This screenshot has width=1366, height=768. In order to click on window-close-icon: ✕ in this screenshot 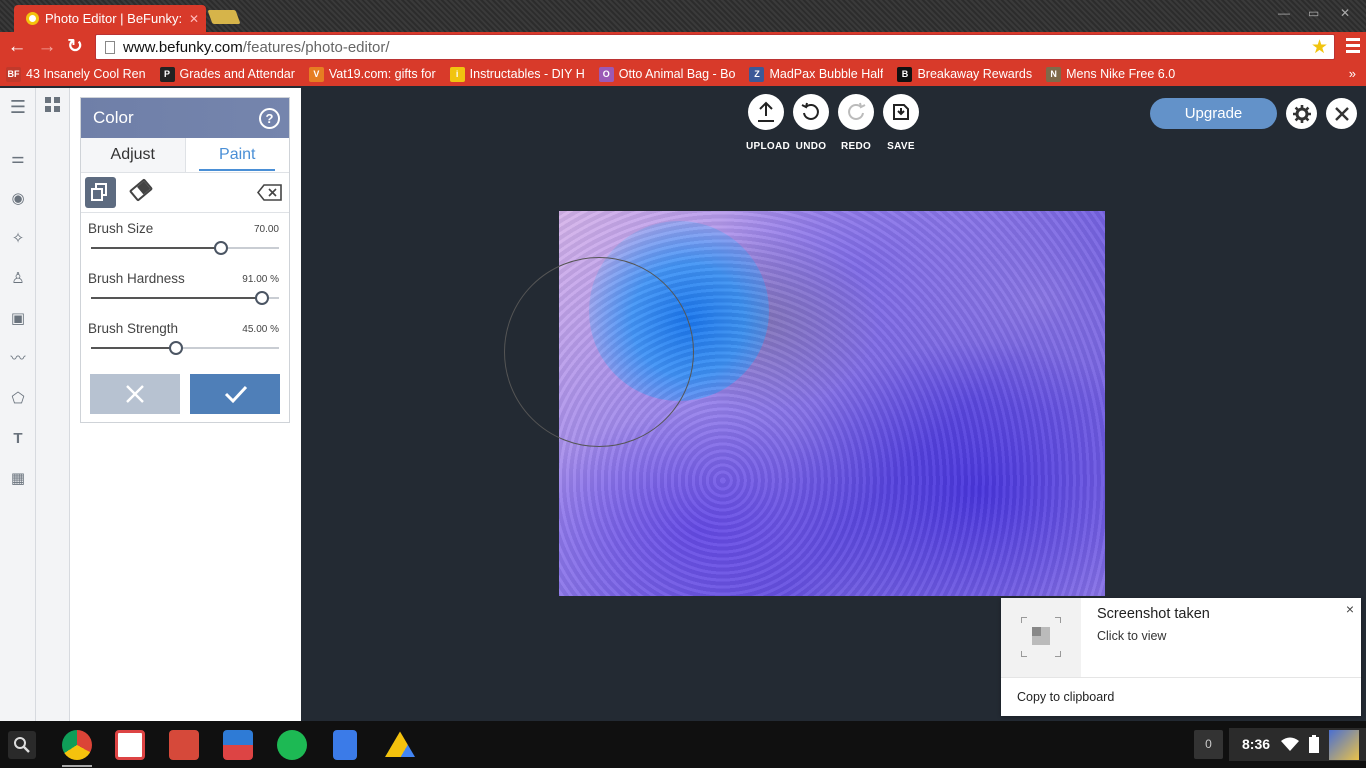, I will do `click(1345, 13)`.